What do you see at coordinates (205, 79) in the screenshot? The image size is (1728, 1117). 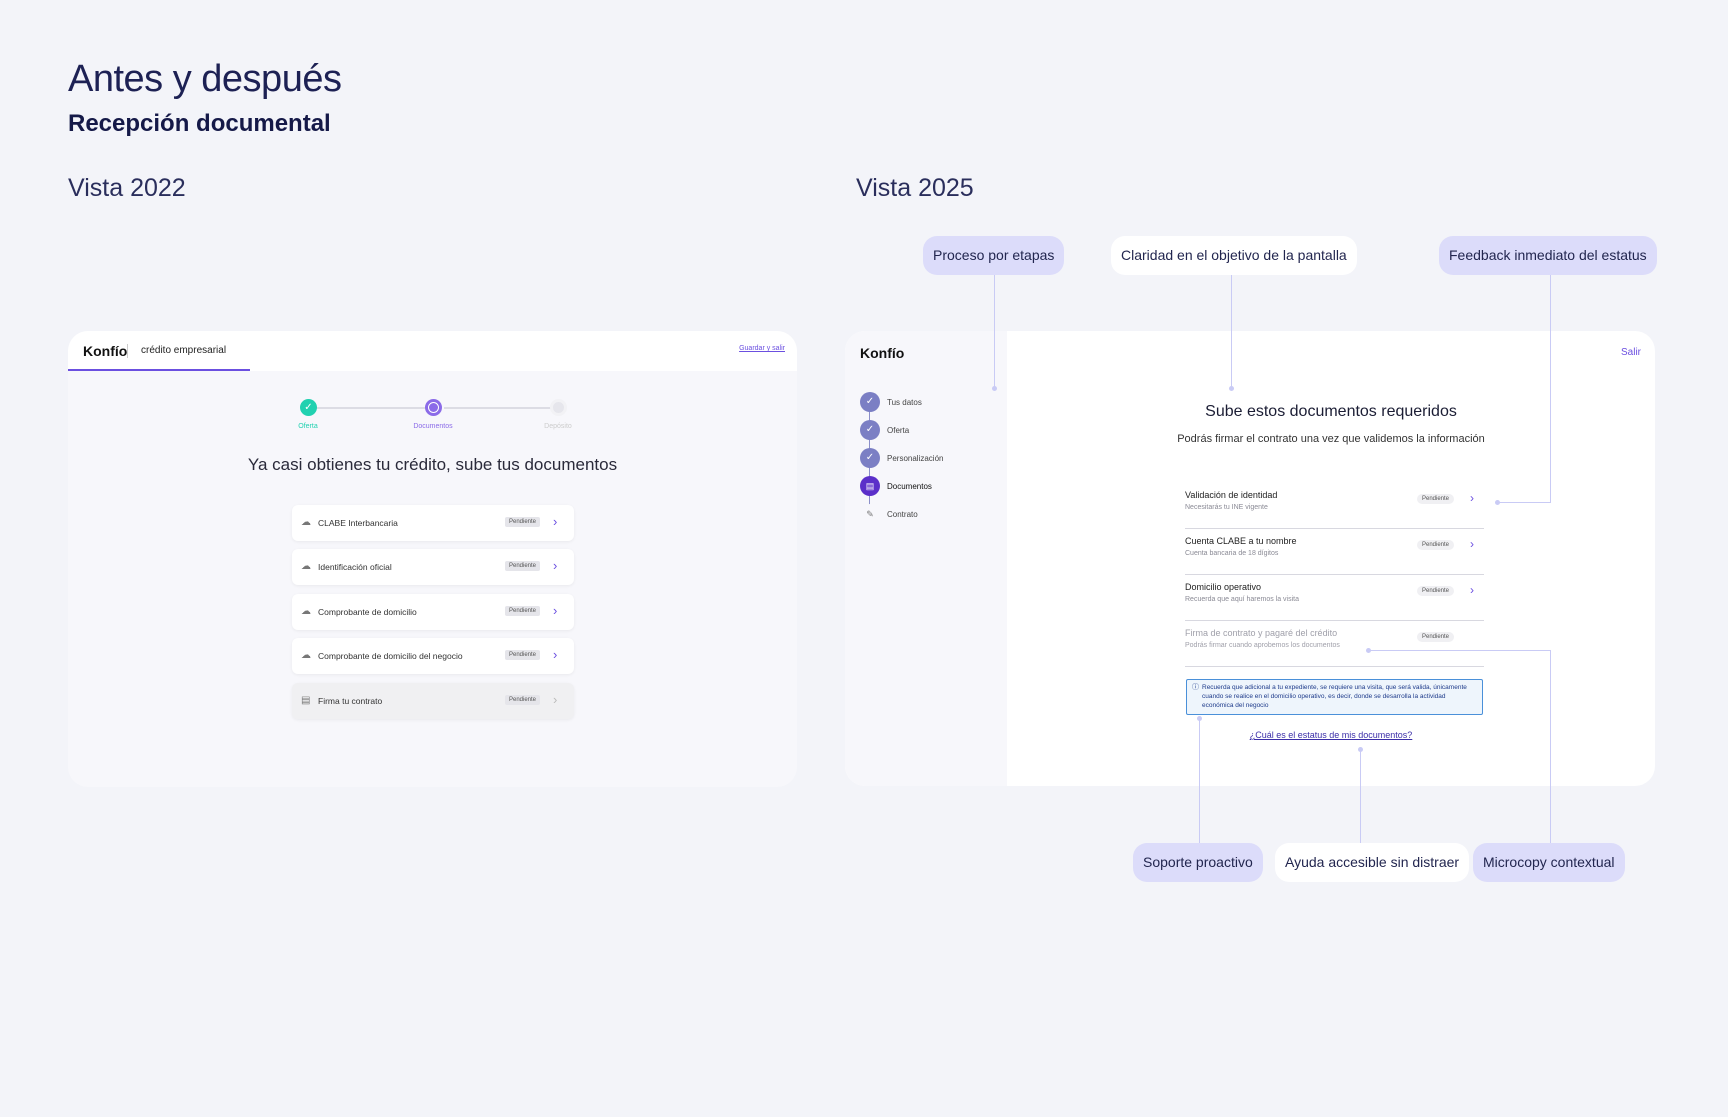 I see `page-title: Antes y después` at bounding box center [205, 79].